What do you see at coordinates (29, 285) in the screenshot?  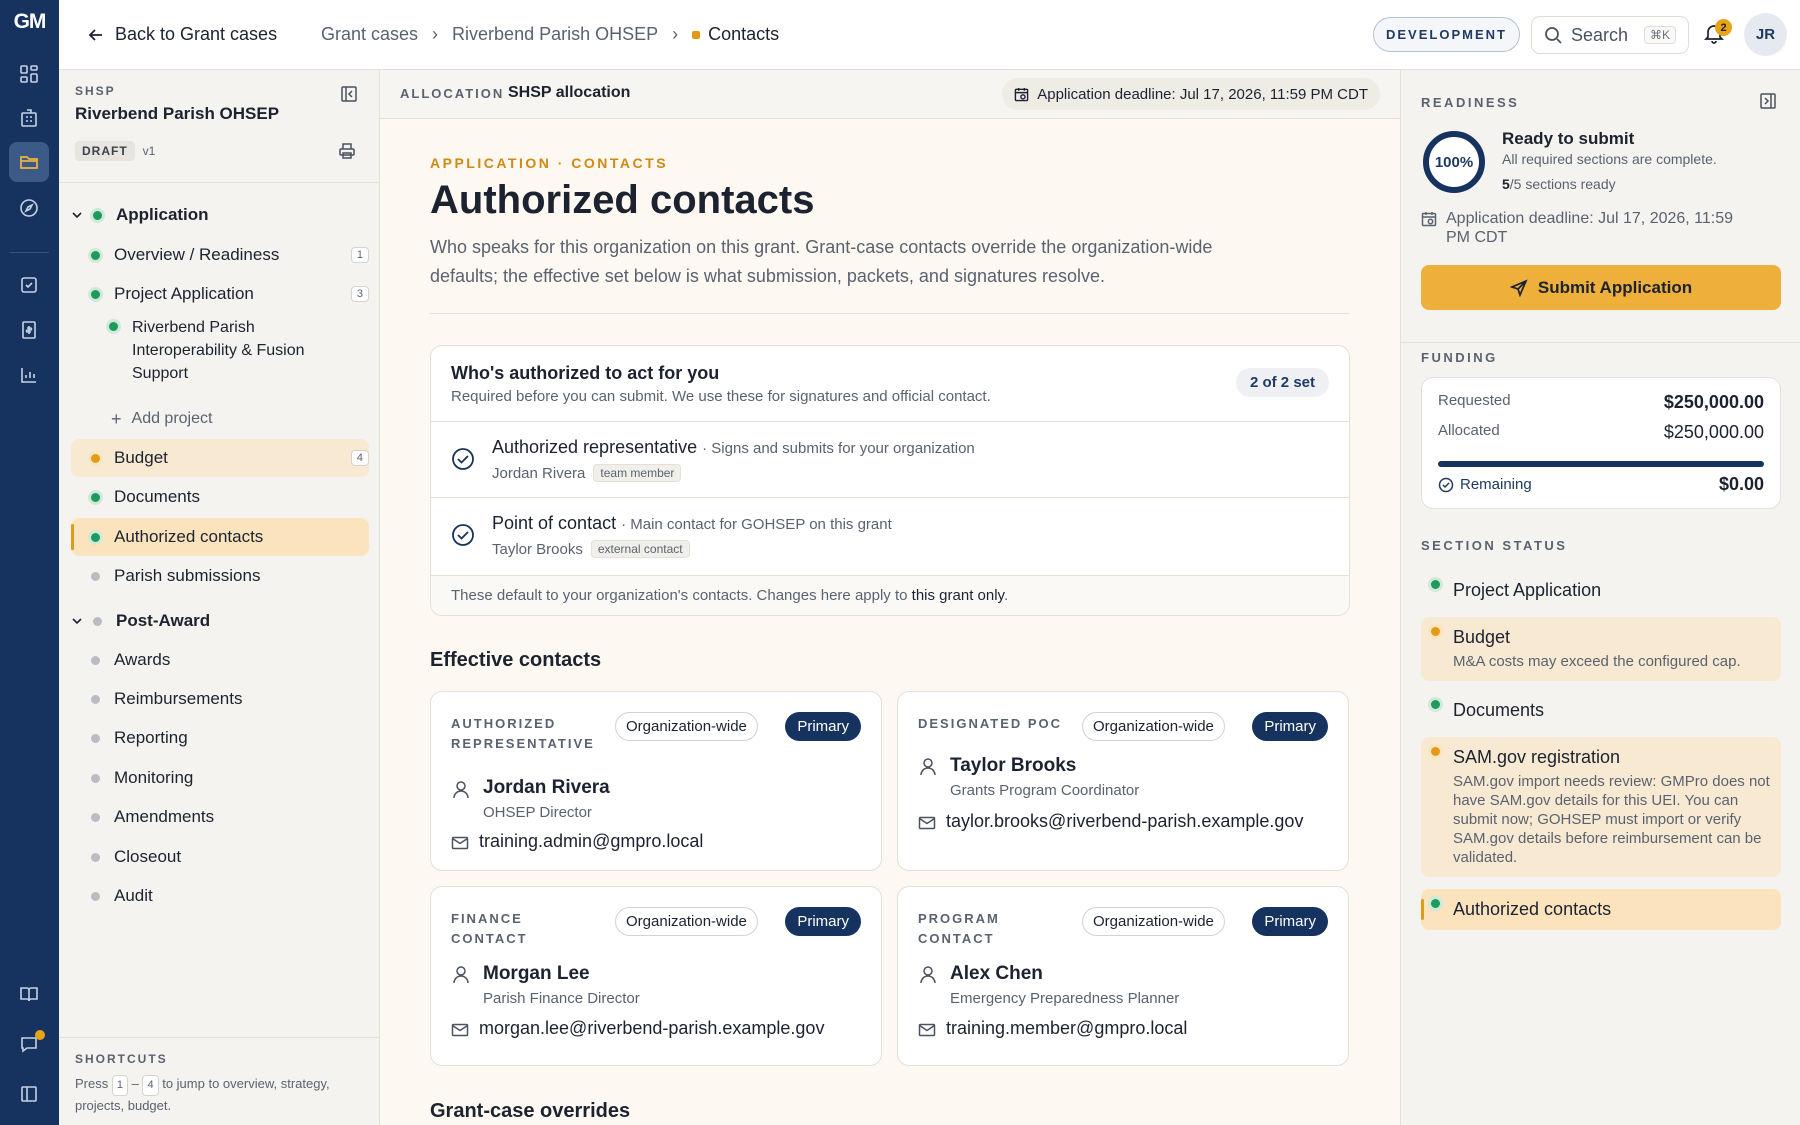 I see `checklist-icon` at bounding box center [29, 285].